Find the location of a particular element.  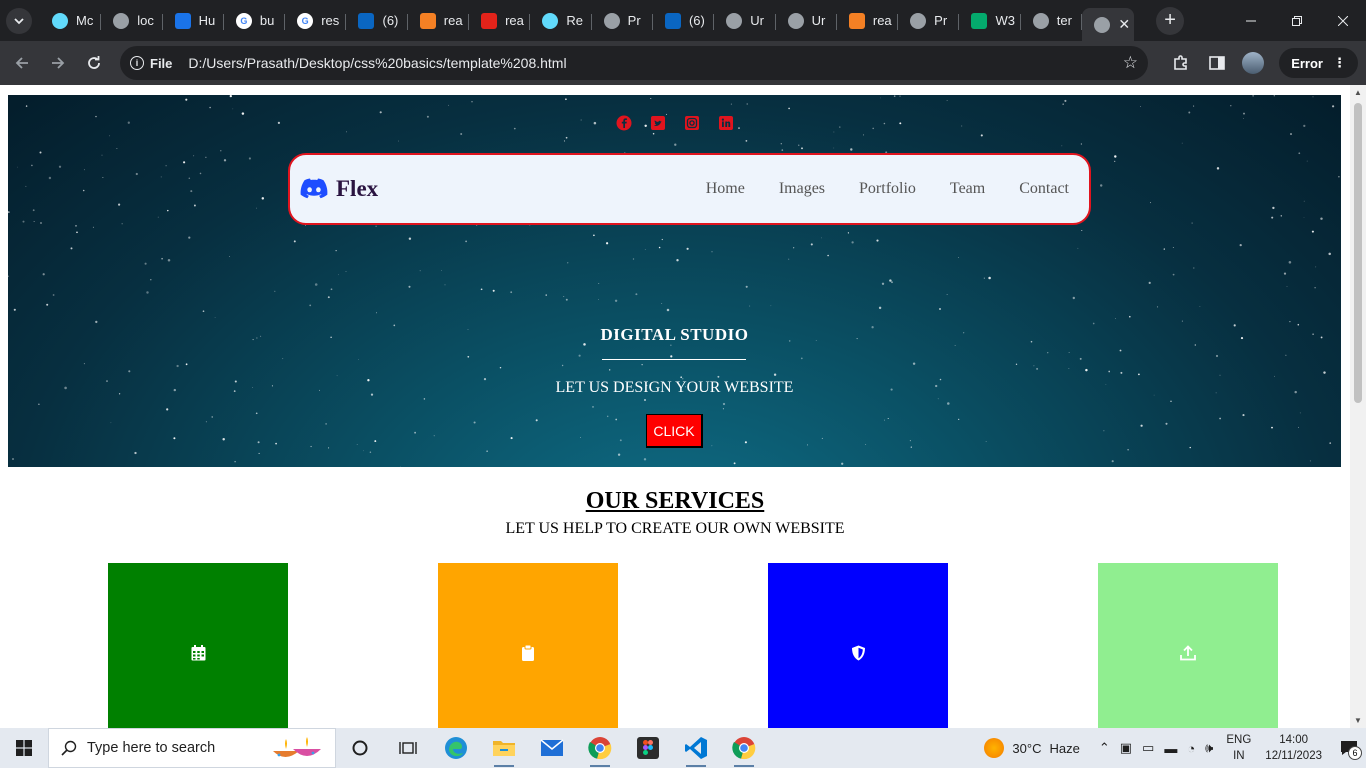

nav-link-home: Home is located at coordinates (725, 189).